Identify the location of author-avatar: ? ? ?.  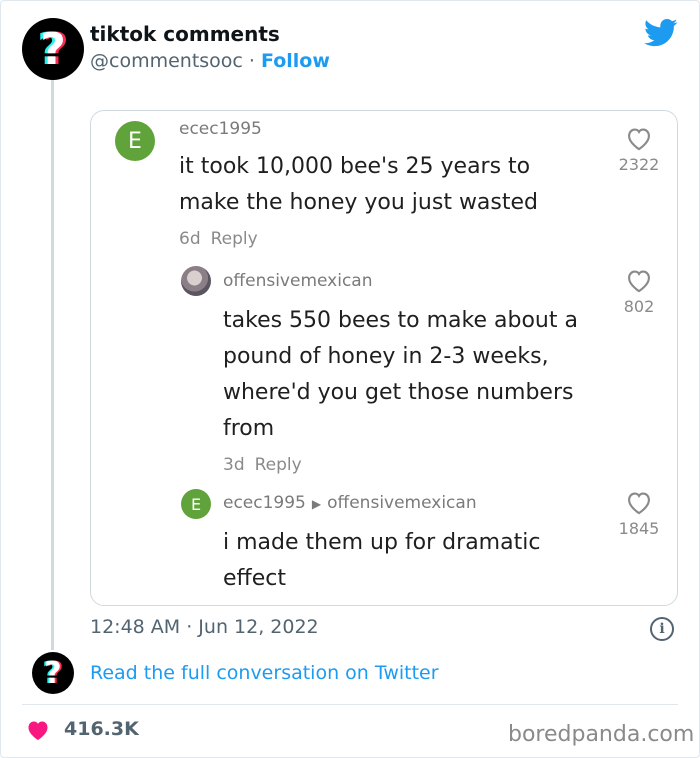
(53, 49).